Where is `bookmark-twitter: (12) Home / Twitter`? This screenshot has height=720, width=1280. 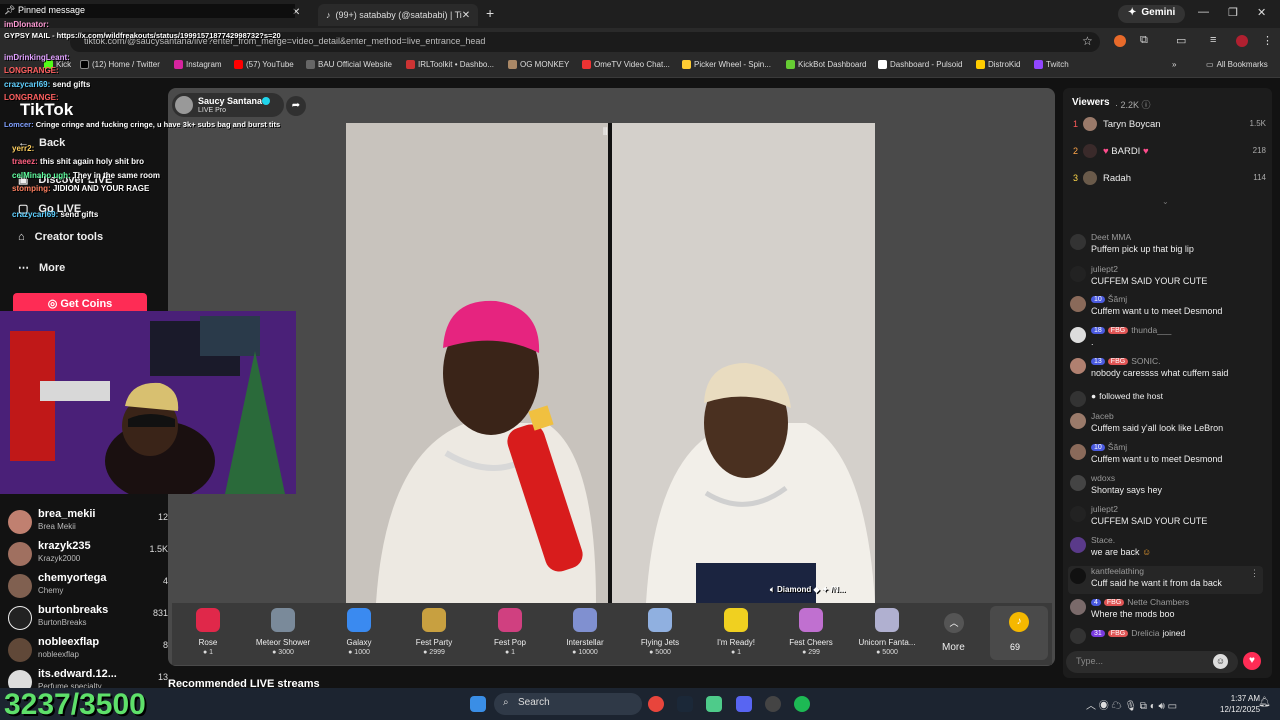
bookmark-twitter: (12) Home / Twitter is located at coordinates (120, 64).